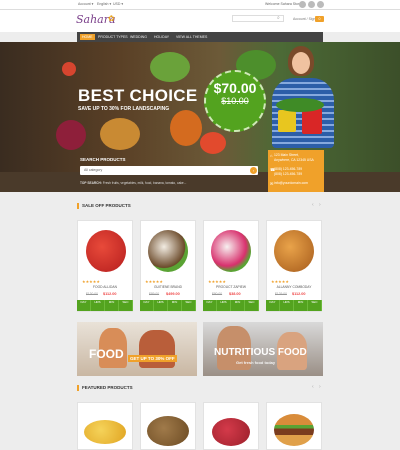 This screenshot has height=450, width=400. I want to click on address-line-1: 123 Main Street,, so click(286, 155).